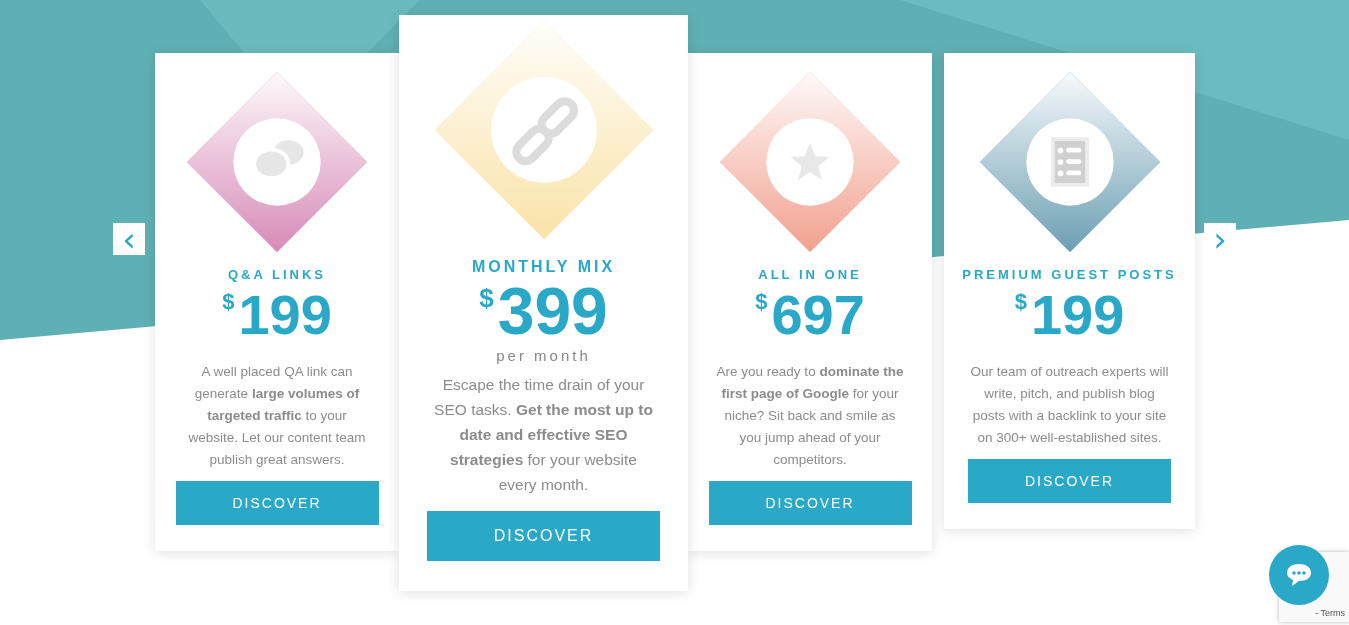  I want to click on plan-description: Are you ready to dominate the first page of Google for your niche? Sit back and smile as you jump ahead of your competitors., so click(810, 416).